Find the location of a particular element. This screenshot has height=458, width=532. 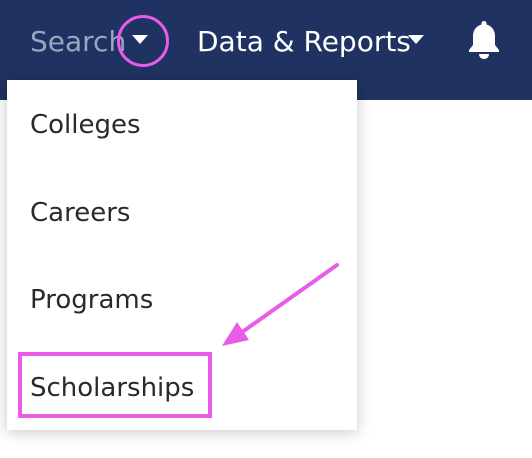

annotation-highlight-circle is located at coordinates (143, 41).